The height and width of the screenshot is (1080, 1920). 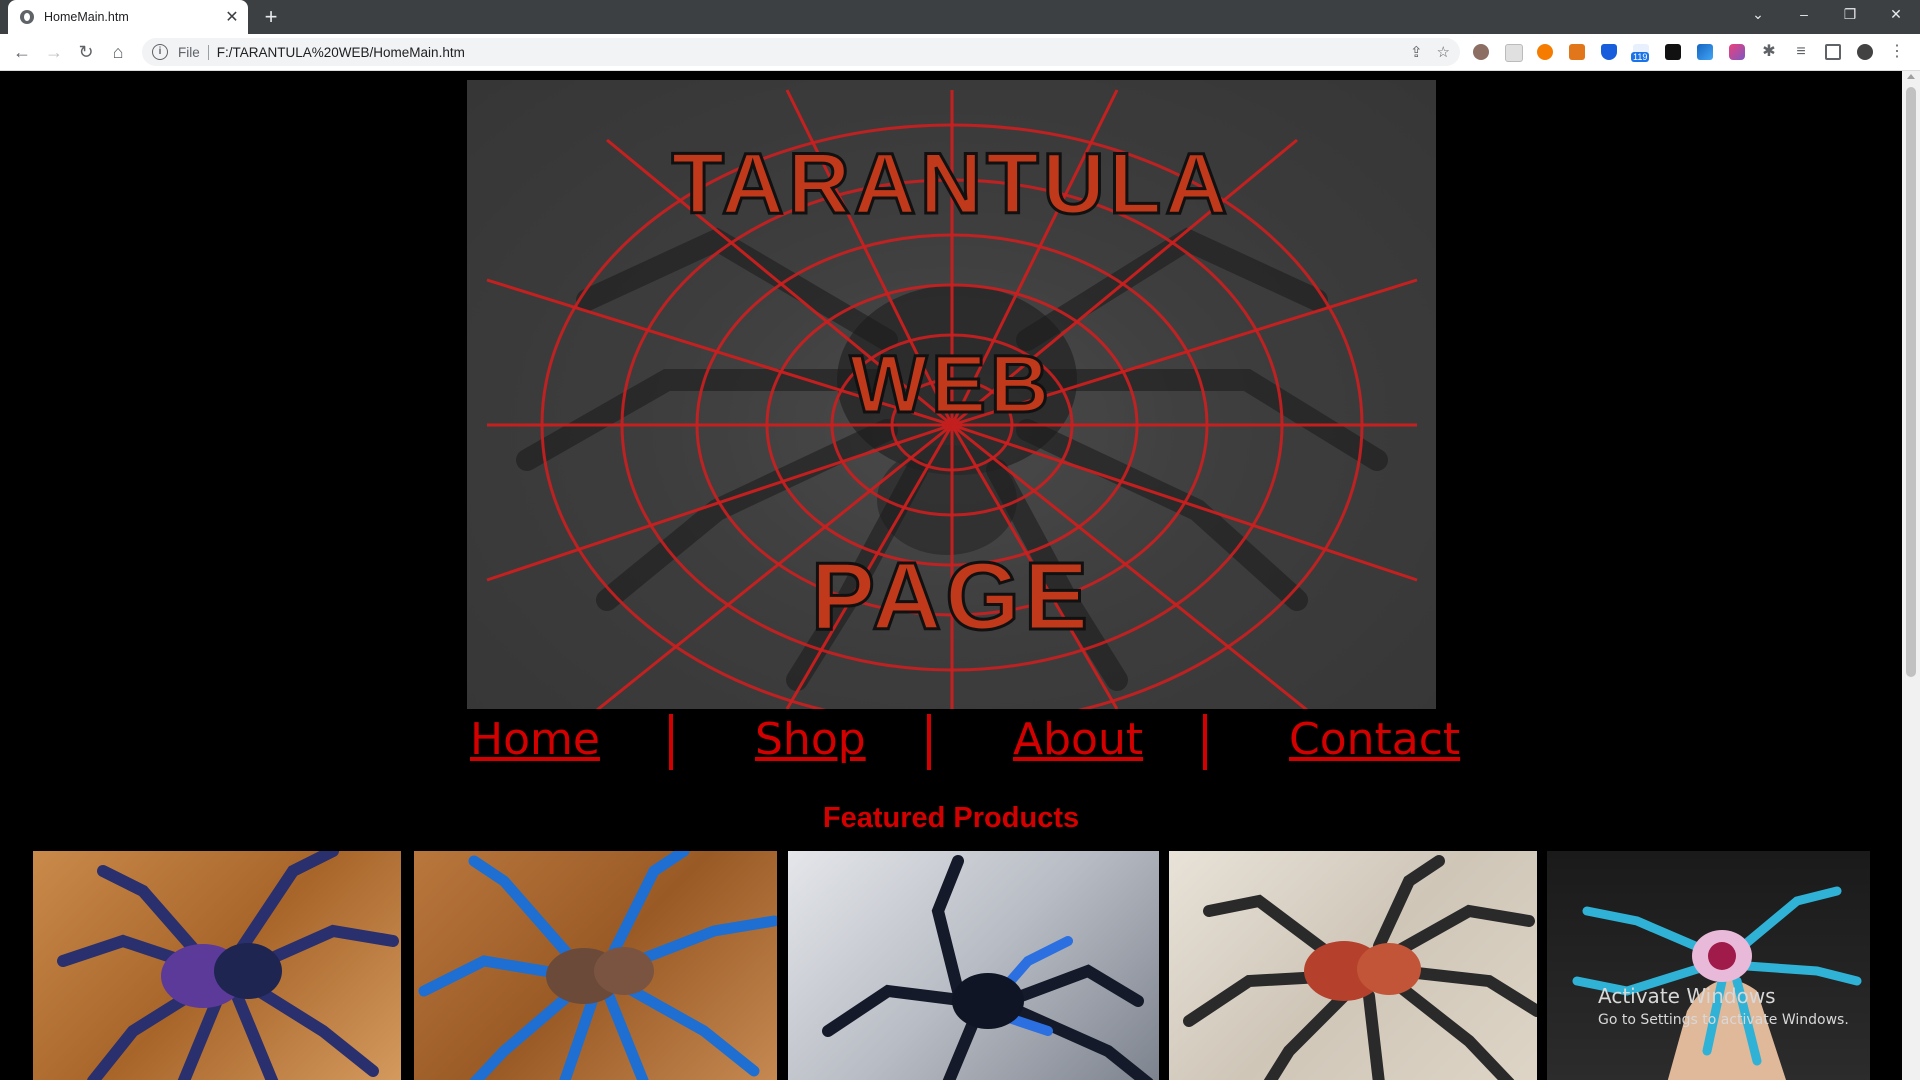 What do you see at coordinates (1640, 57) in the screenshot?
I see `extension-badge: 119` at bounding box center [1640, 57].